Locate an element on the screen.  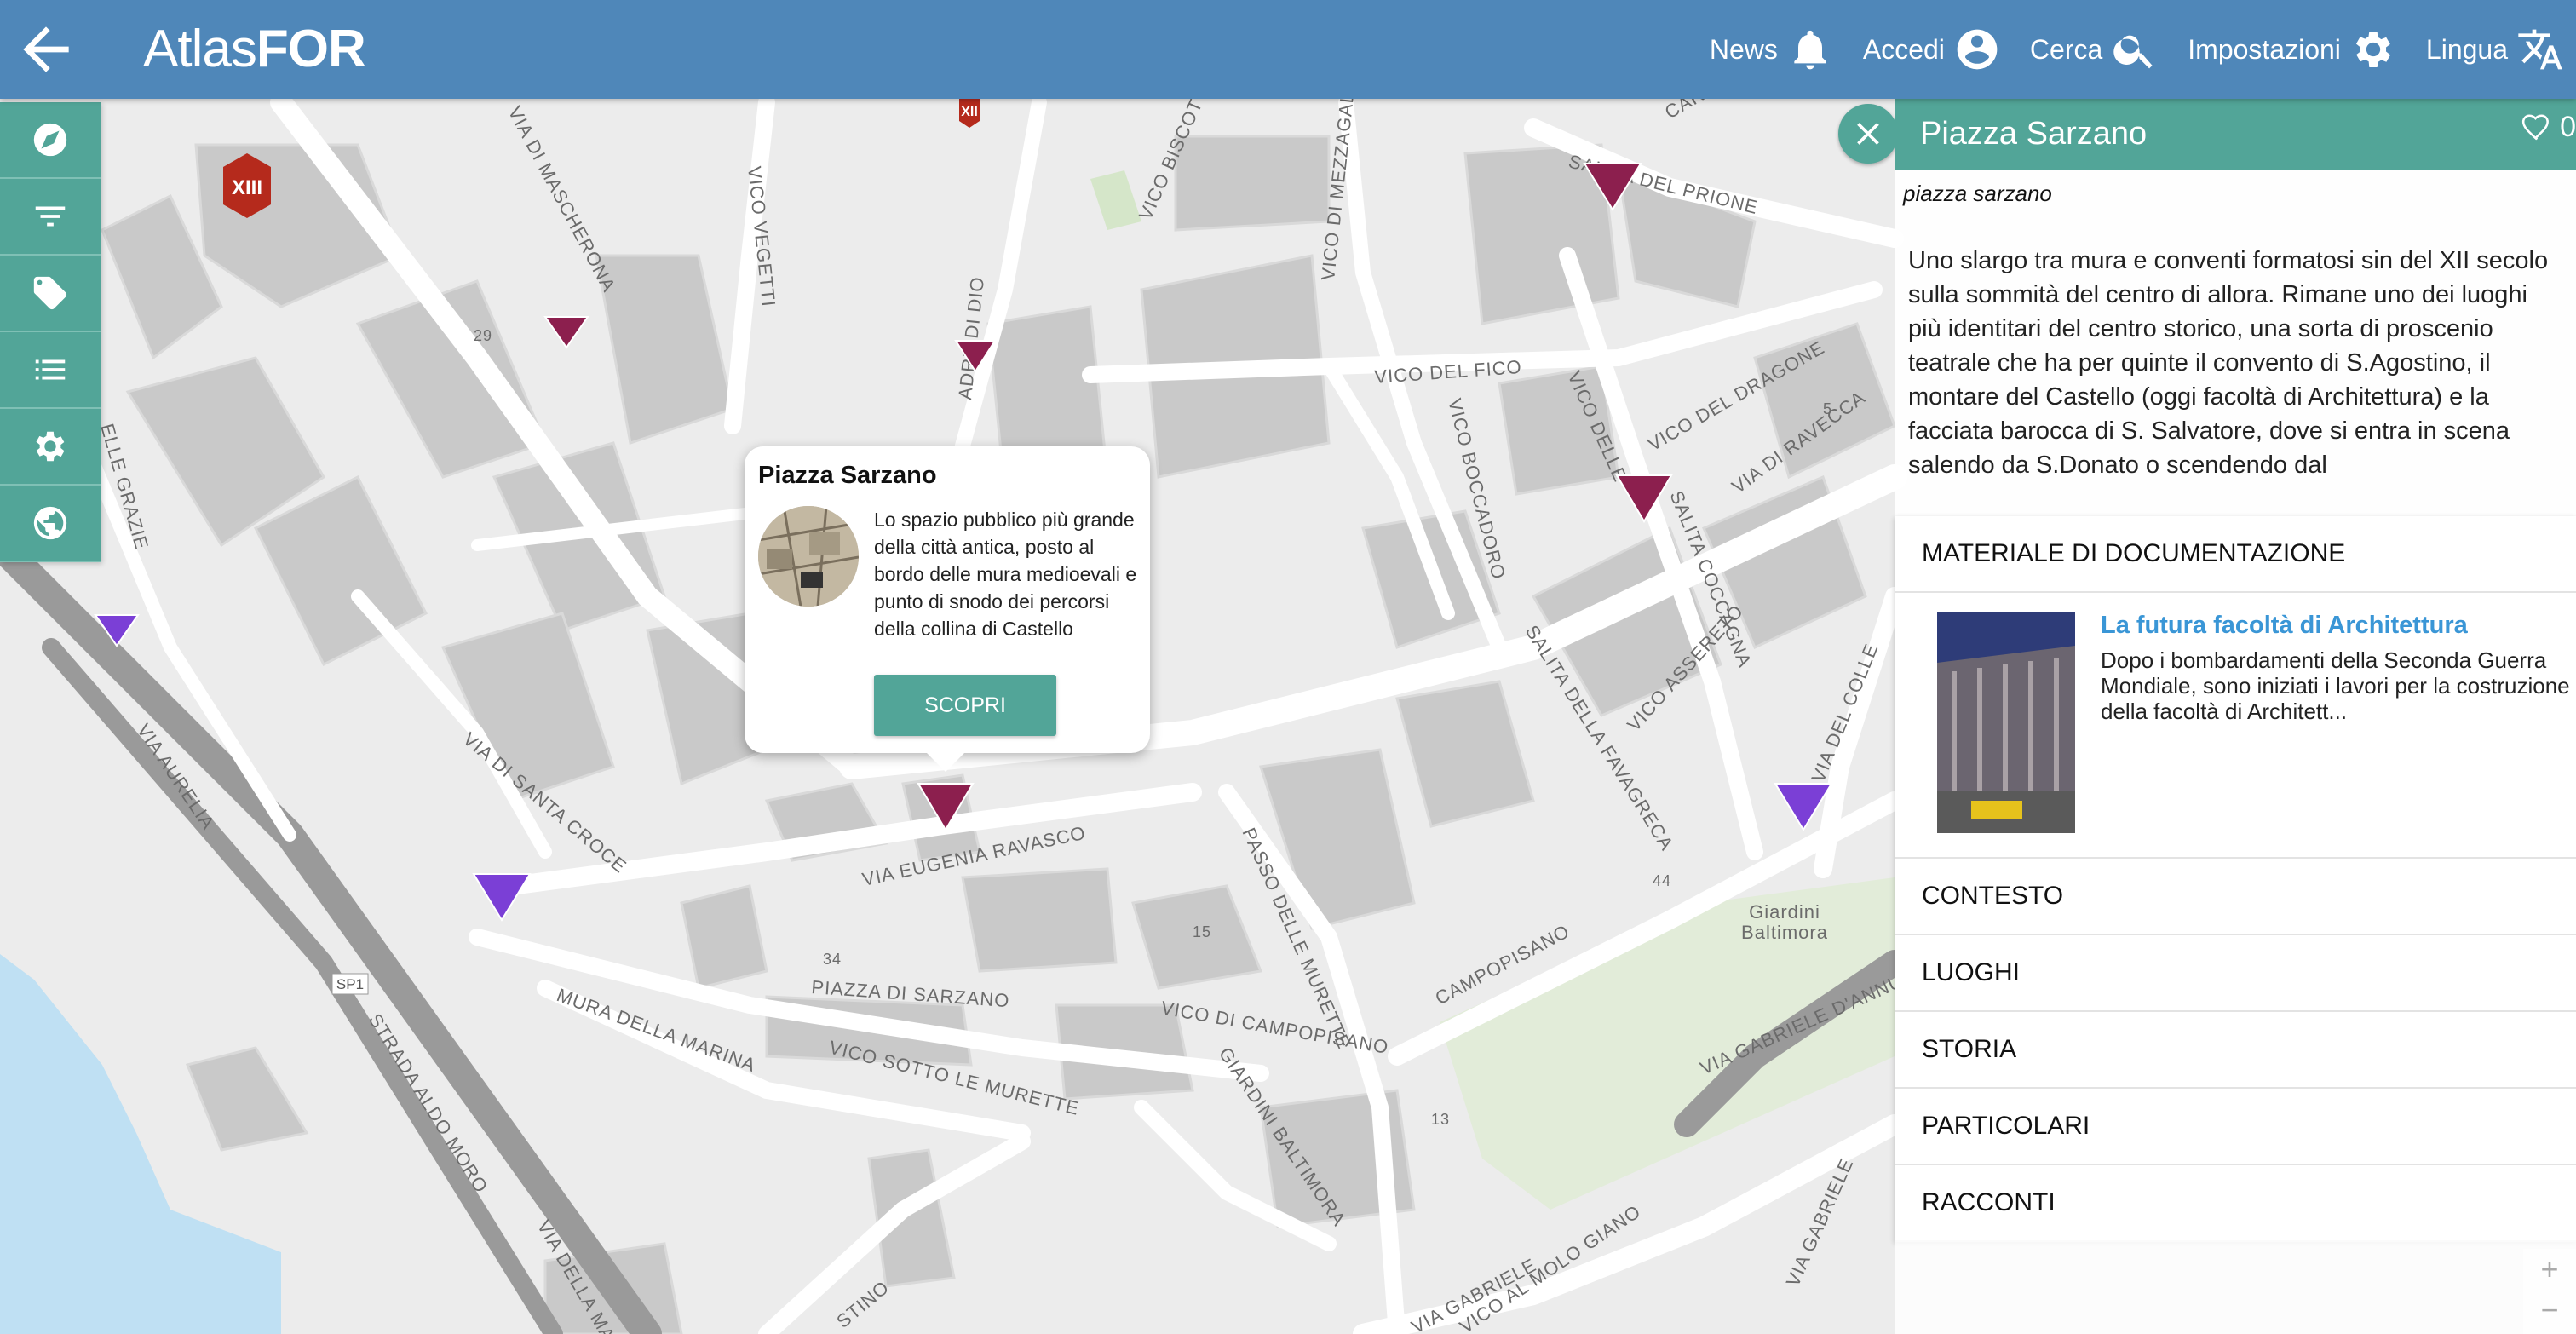
search-icon is located at coordinates (2133, 52).